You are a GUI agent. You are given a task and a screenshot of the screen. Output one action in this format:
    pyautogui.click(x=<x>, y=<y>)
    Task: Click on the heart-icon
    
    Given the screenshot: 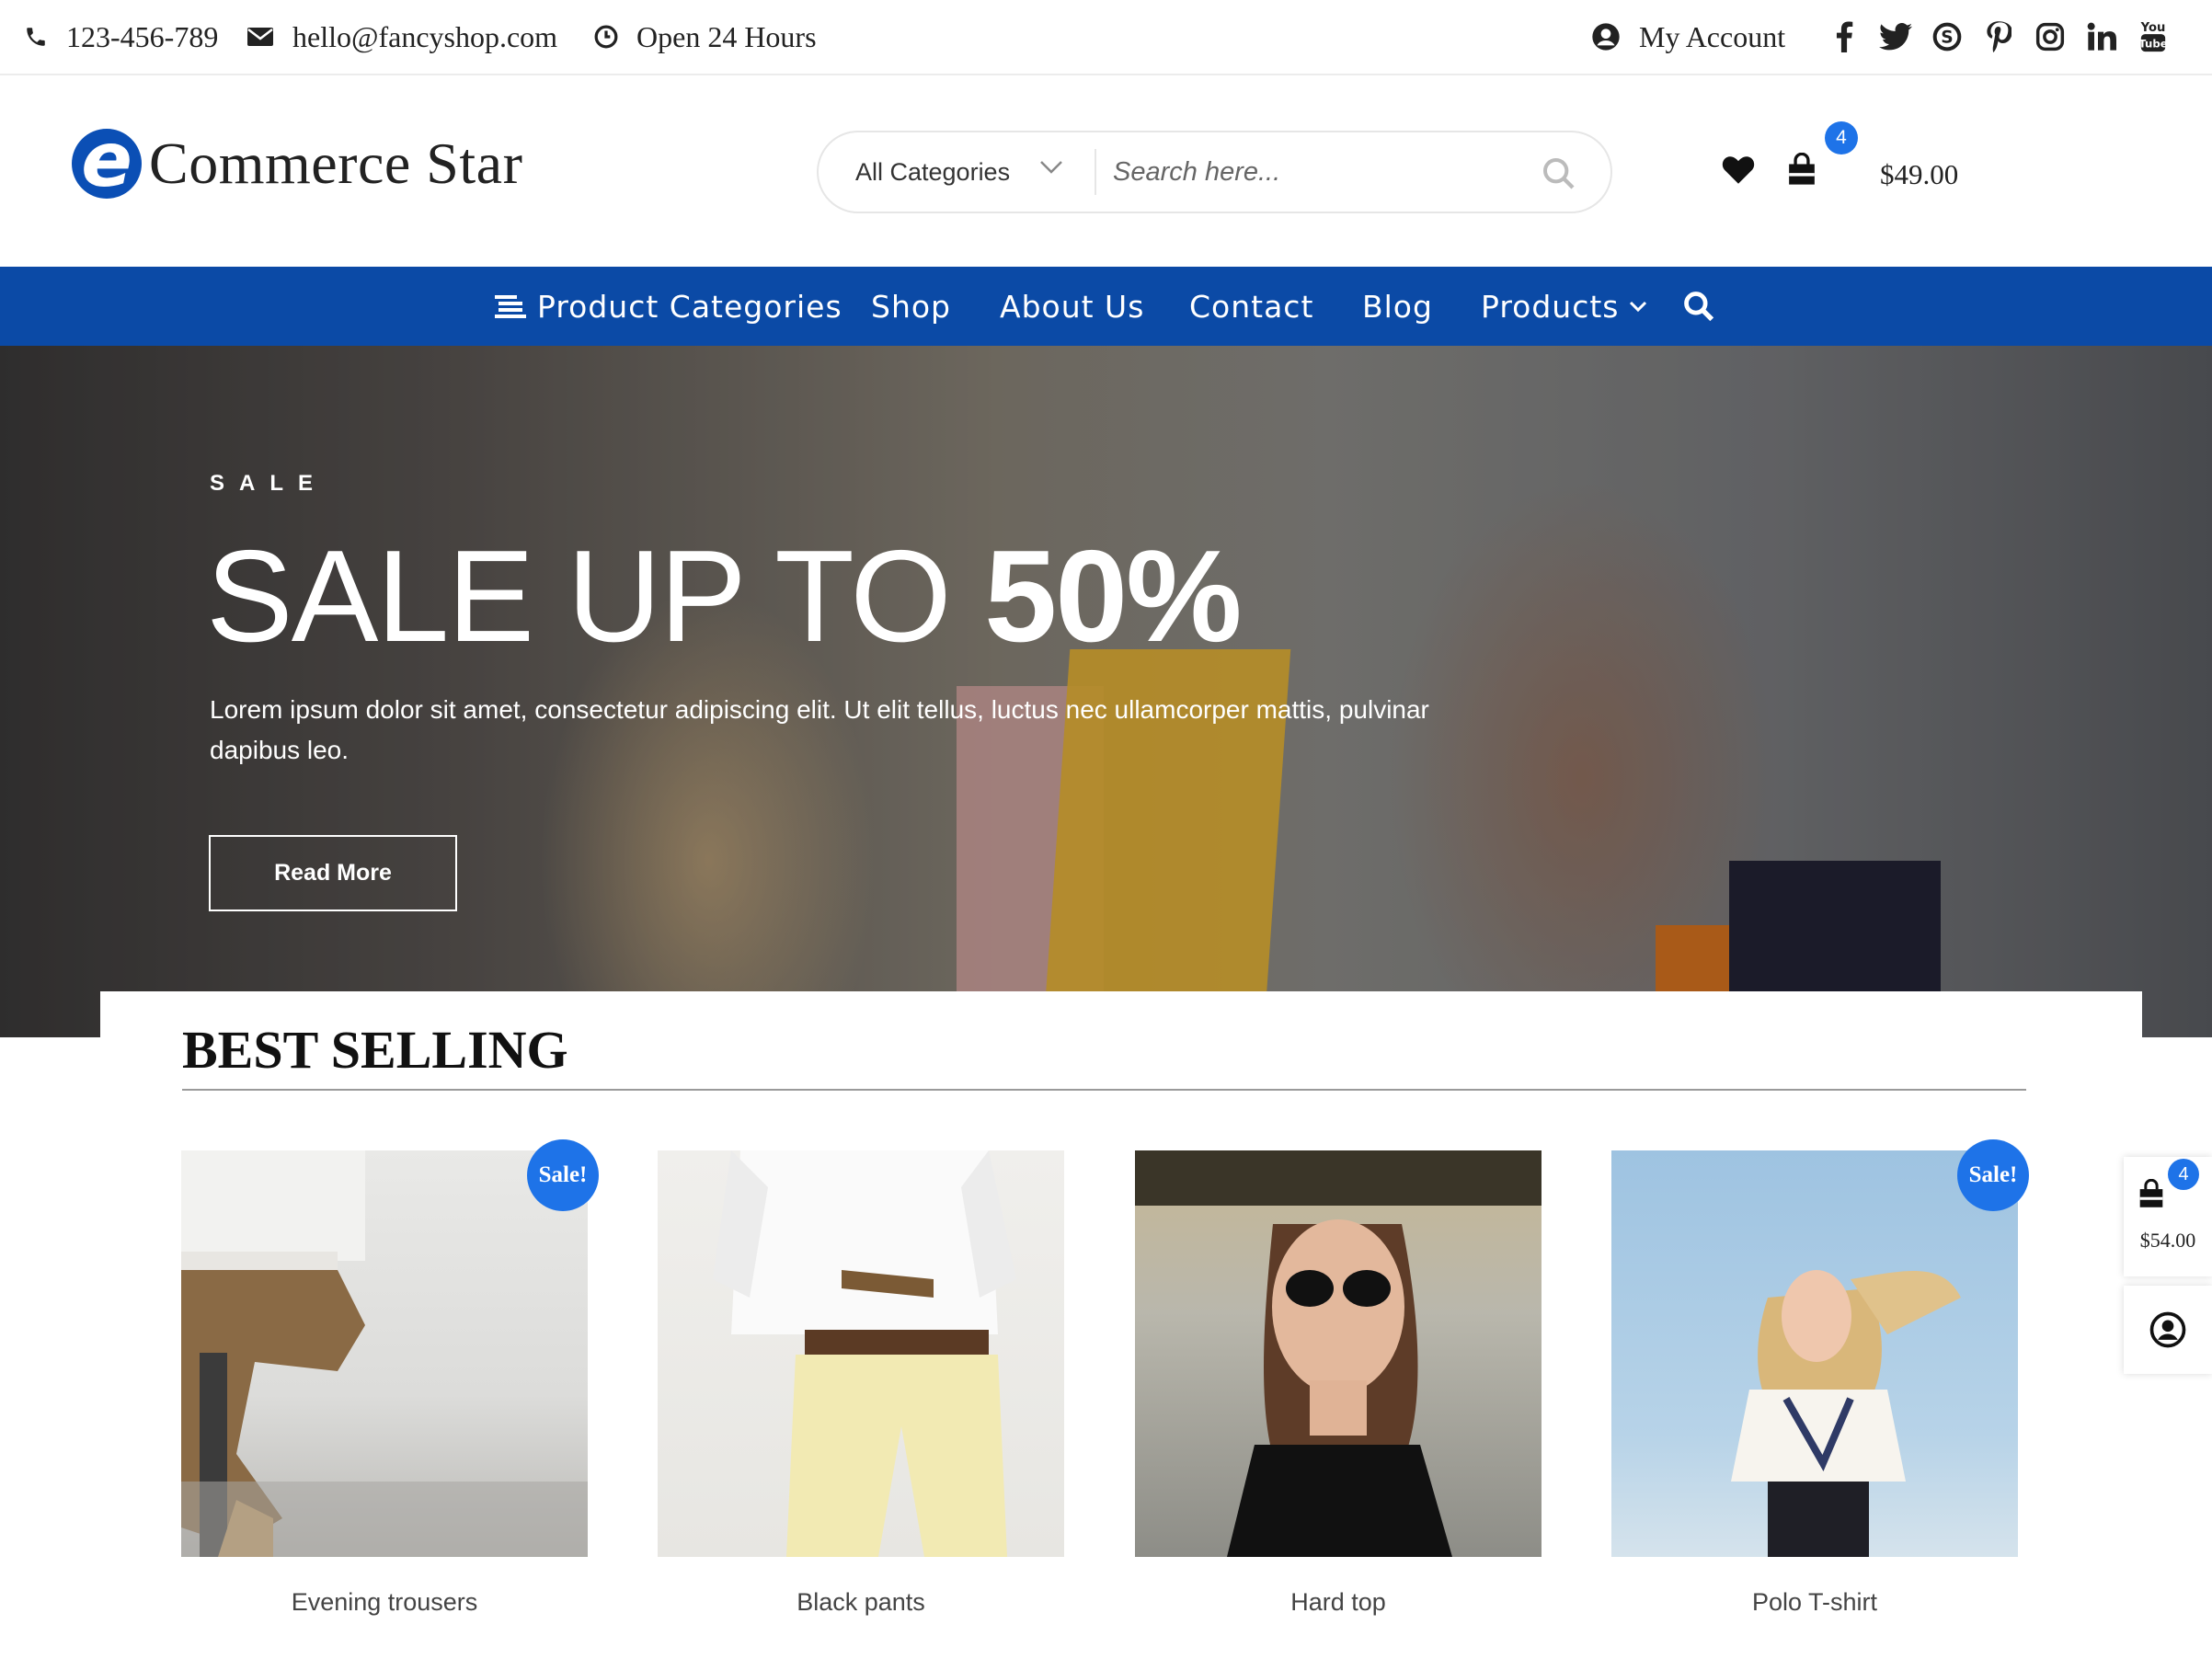 What is the action you would take?
    pyautogui.click(x=1739, y=170)
    